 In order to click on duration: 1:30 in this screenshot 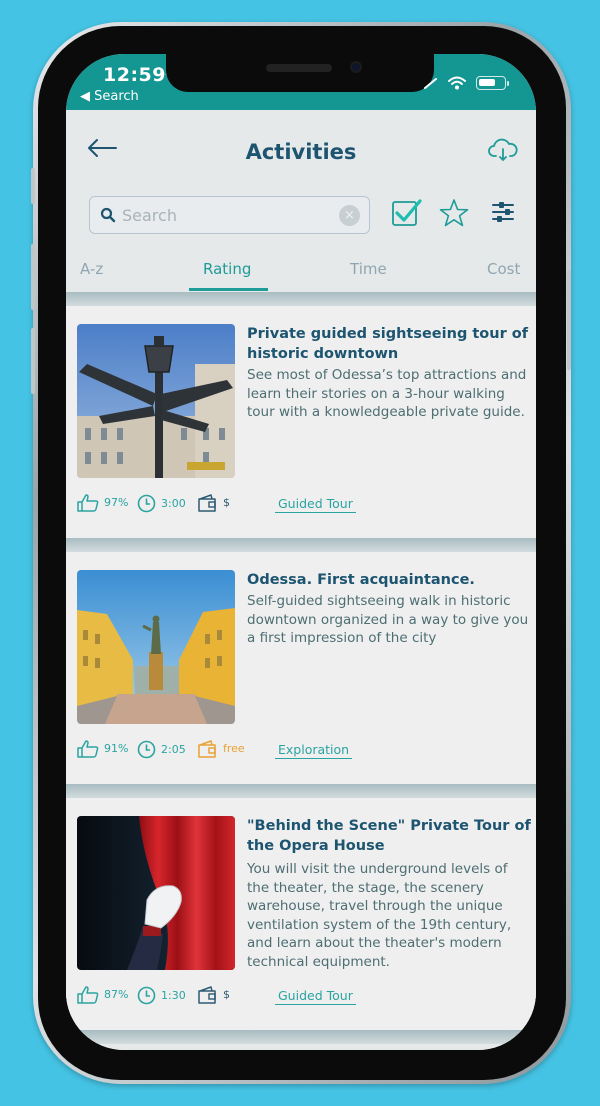, I will do `click(161, 995)`.